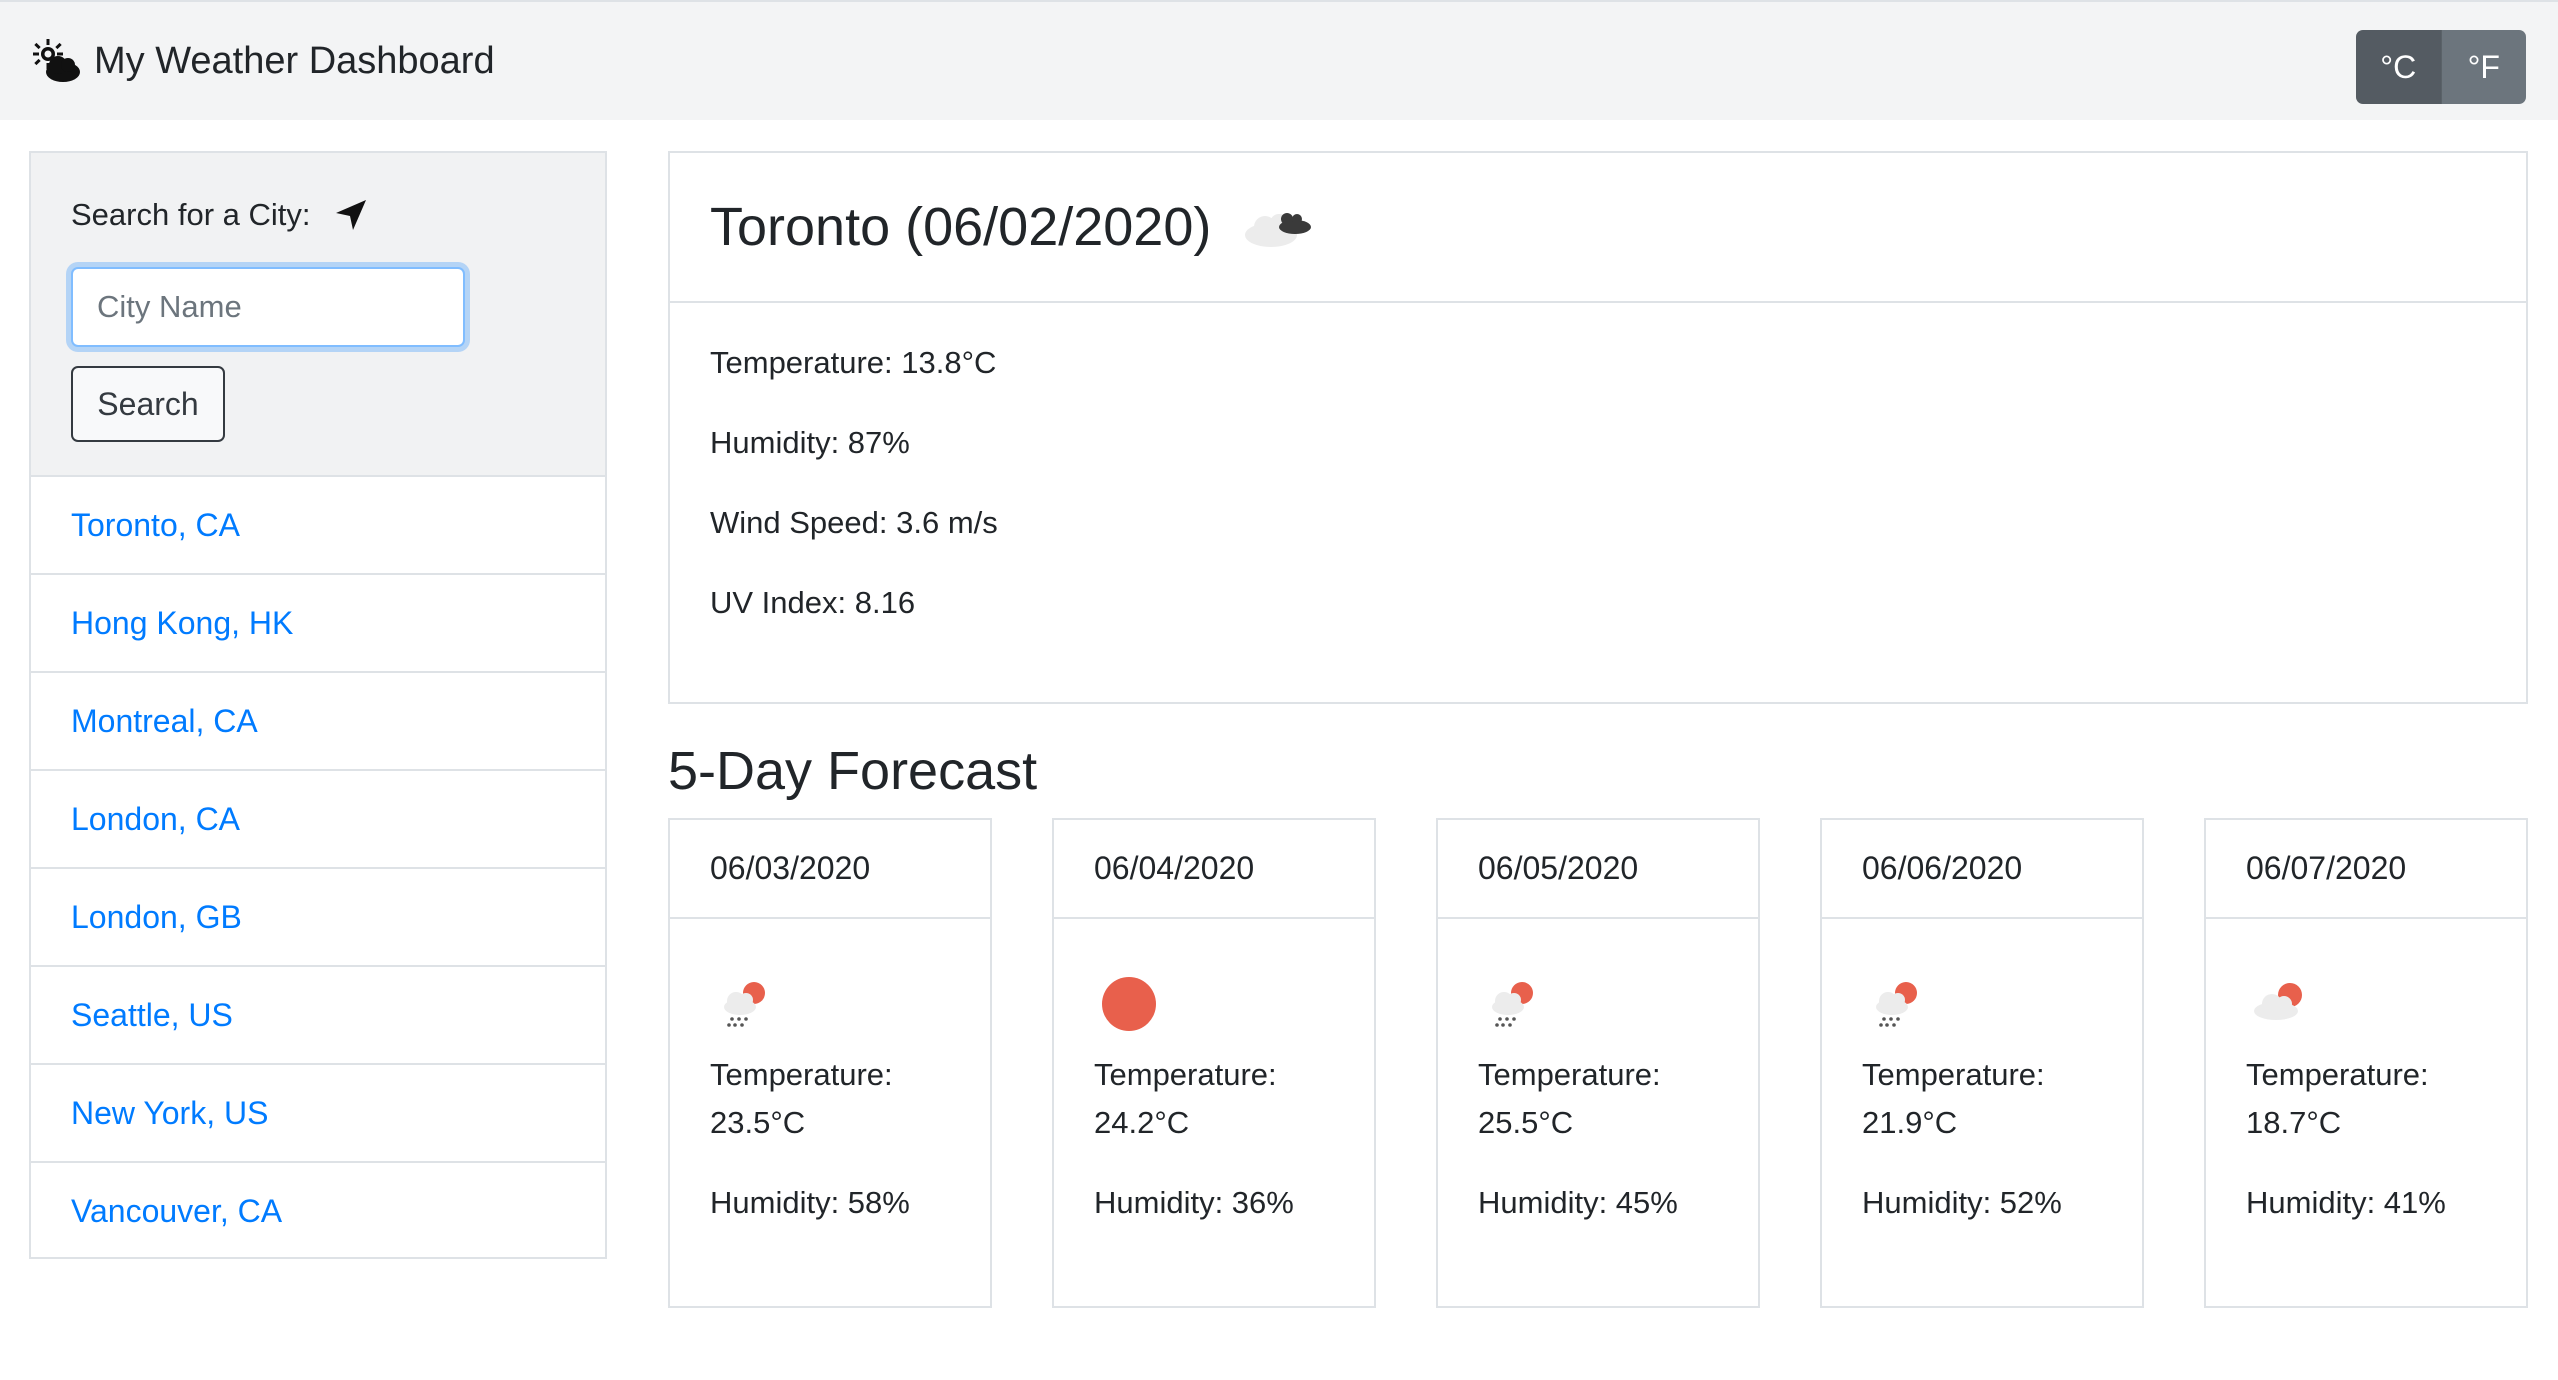 This screenshot has width=2558, height=1380. Describe the element at coordinates (810, 1202) in the screenshot. I see `forecast-humidity: Humidity: 58%` at that location.